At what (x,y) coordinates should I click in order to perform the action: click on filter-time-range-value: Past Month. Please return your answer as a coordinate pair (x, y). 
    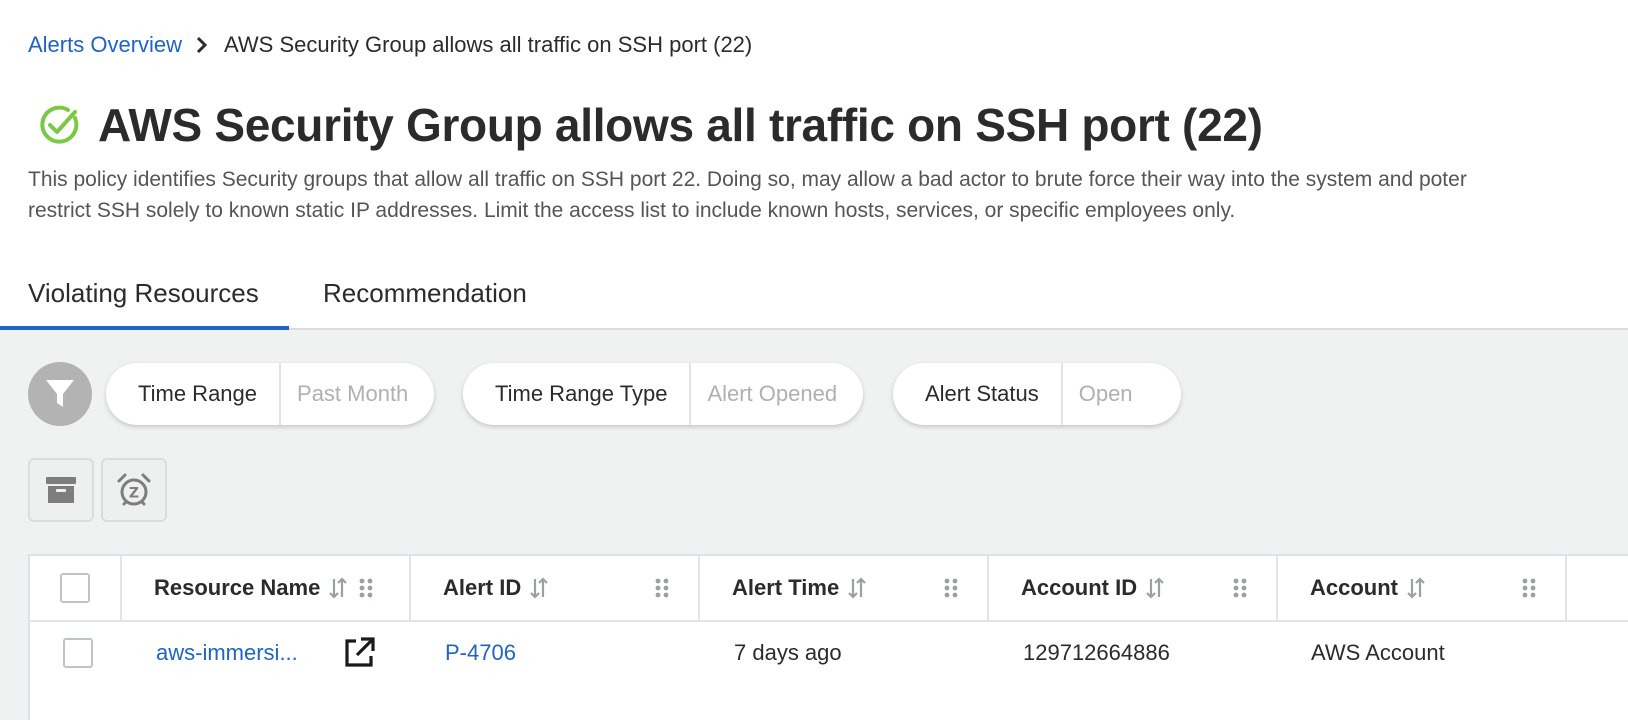
    Looking at the image, I should click on (353, 393).